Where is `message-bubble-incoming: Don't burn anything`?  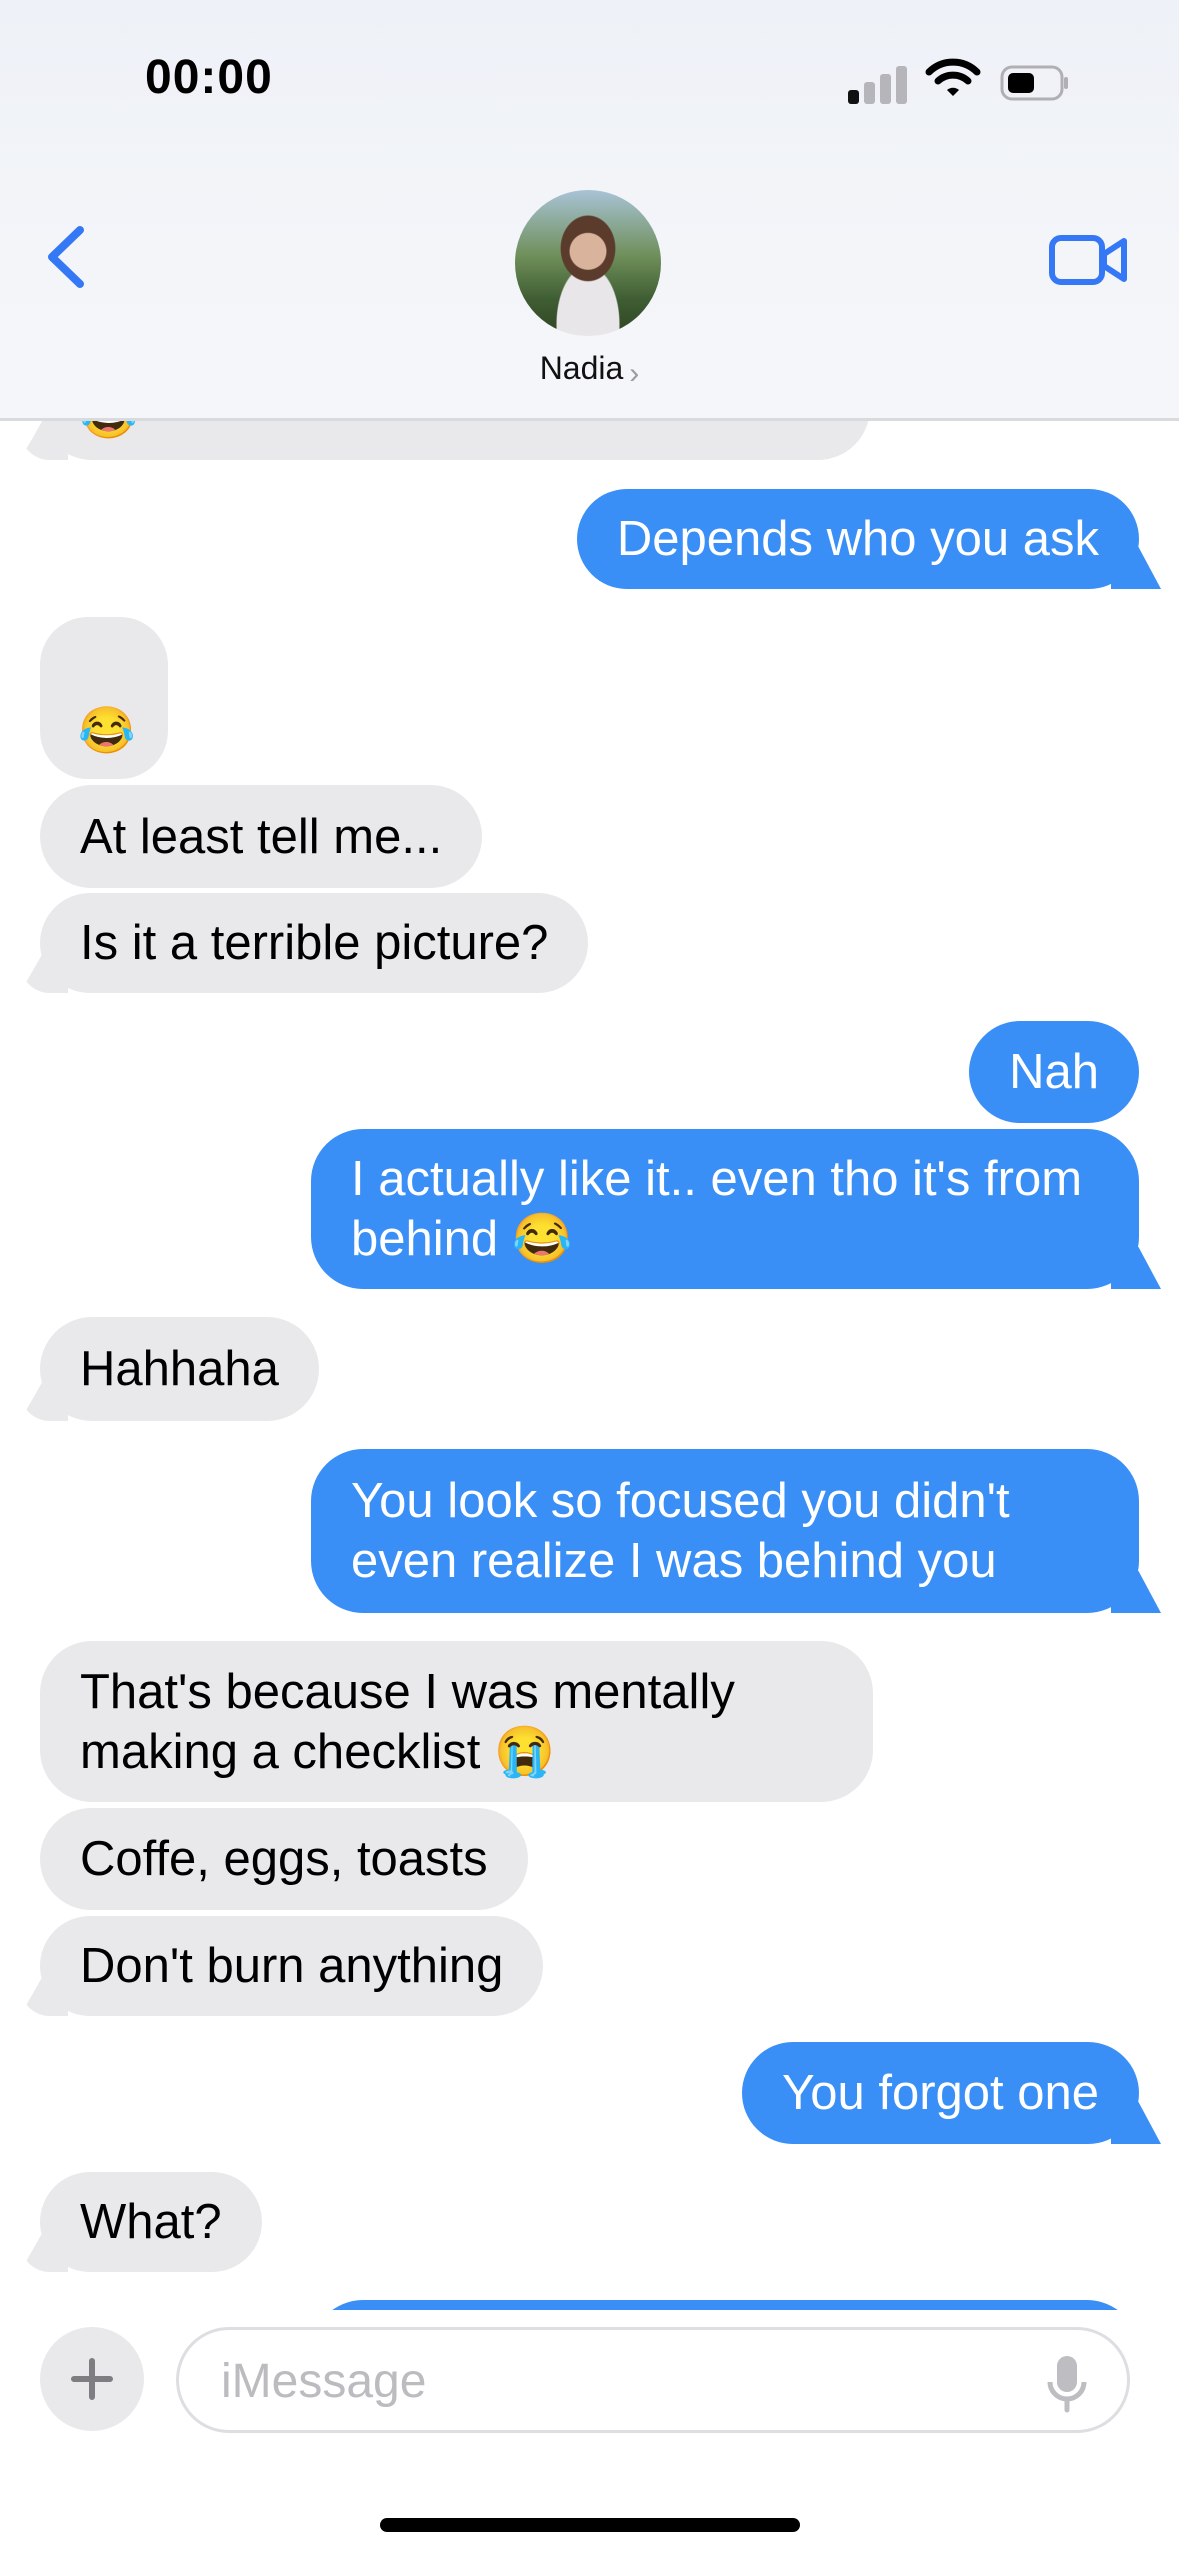 message-bubble-incoming: Don't burn anything is located at coordinates (292, 1966).